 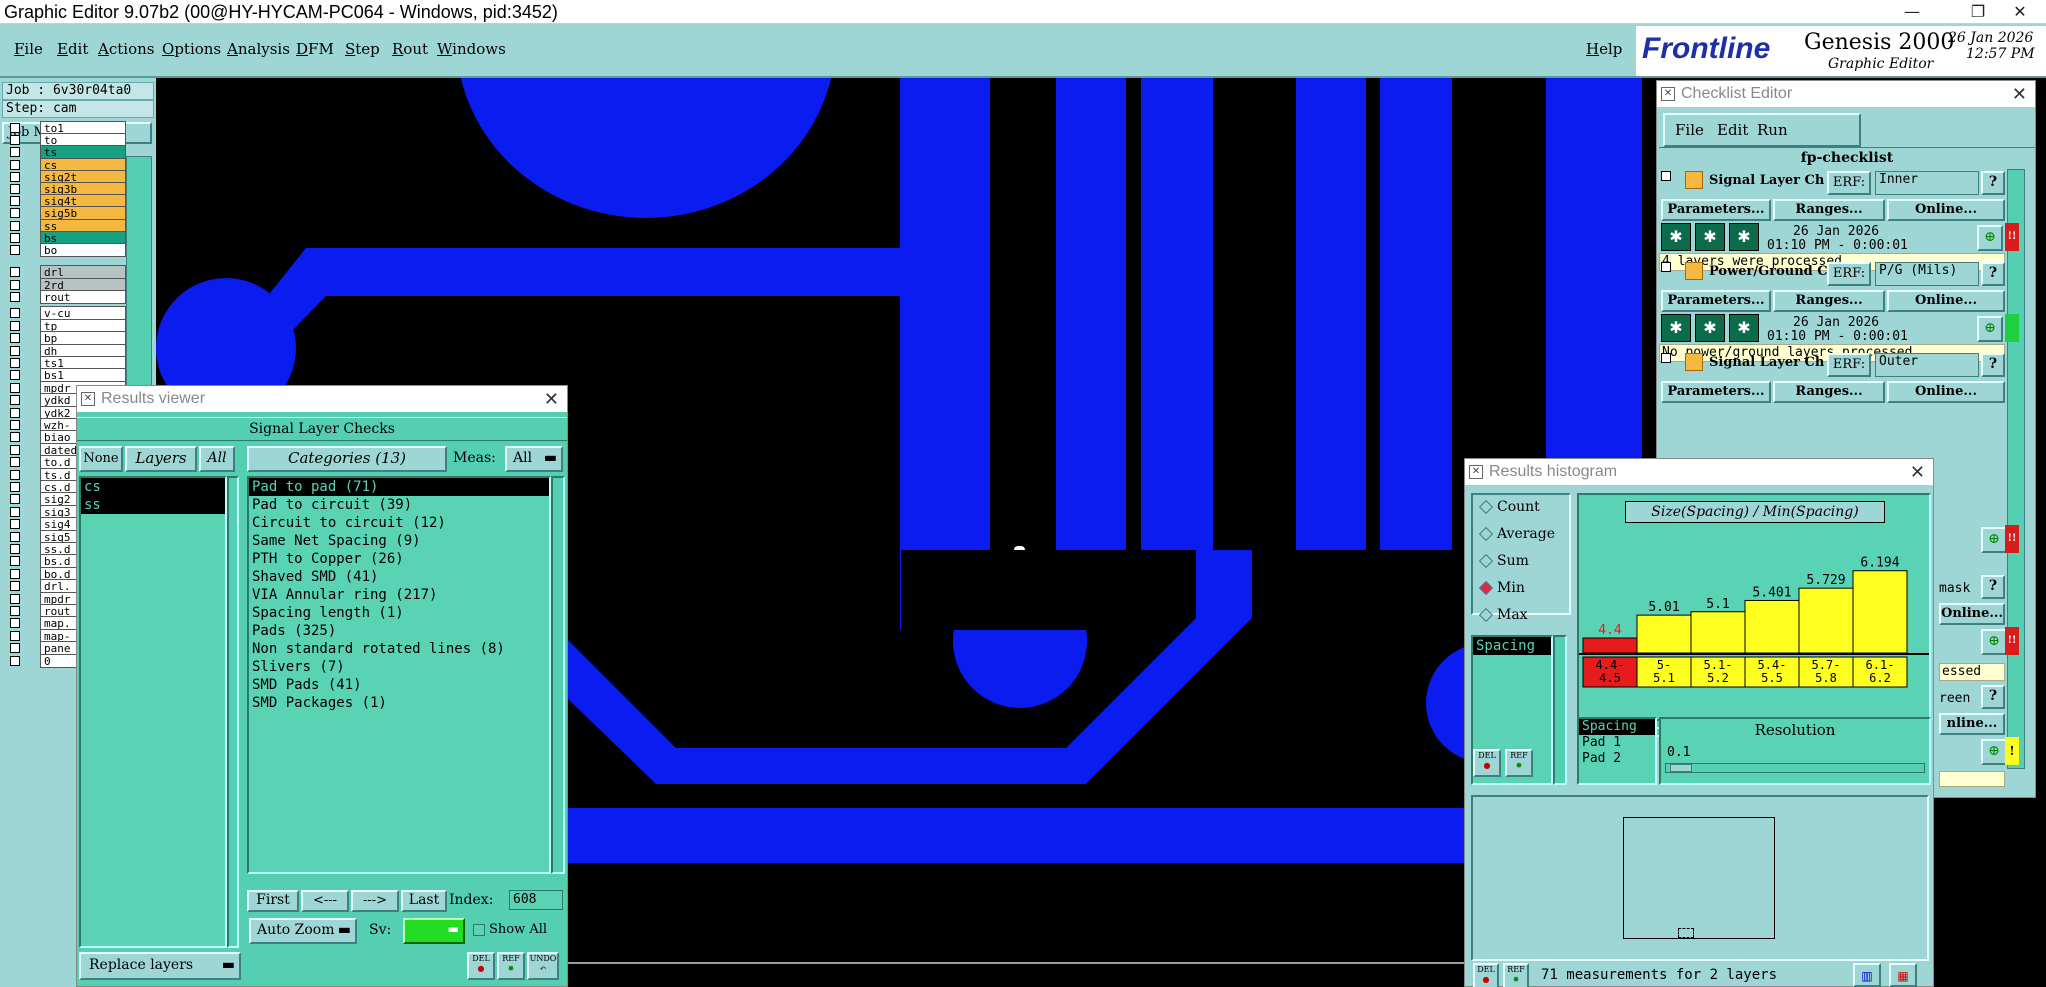 What do you see at coordinates (1795, 754) in the screenshot?
I see `resolution-value: 0.1` at bounding box center [1795, 754].